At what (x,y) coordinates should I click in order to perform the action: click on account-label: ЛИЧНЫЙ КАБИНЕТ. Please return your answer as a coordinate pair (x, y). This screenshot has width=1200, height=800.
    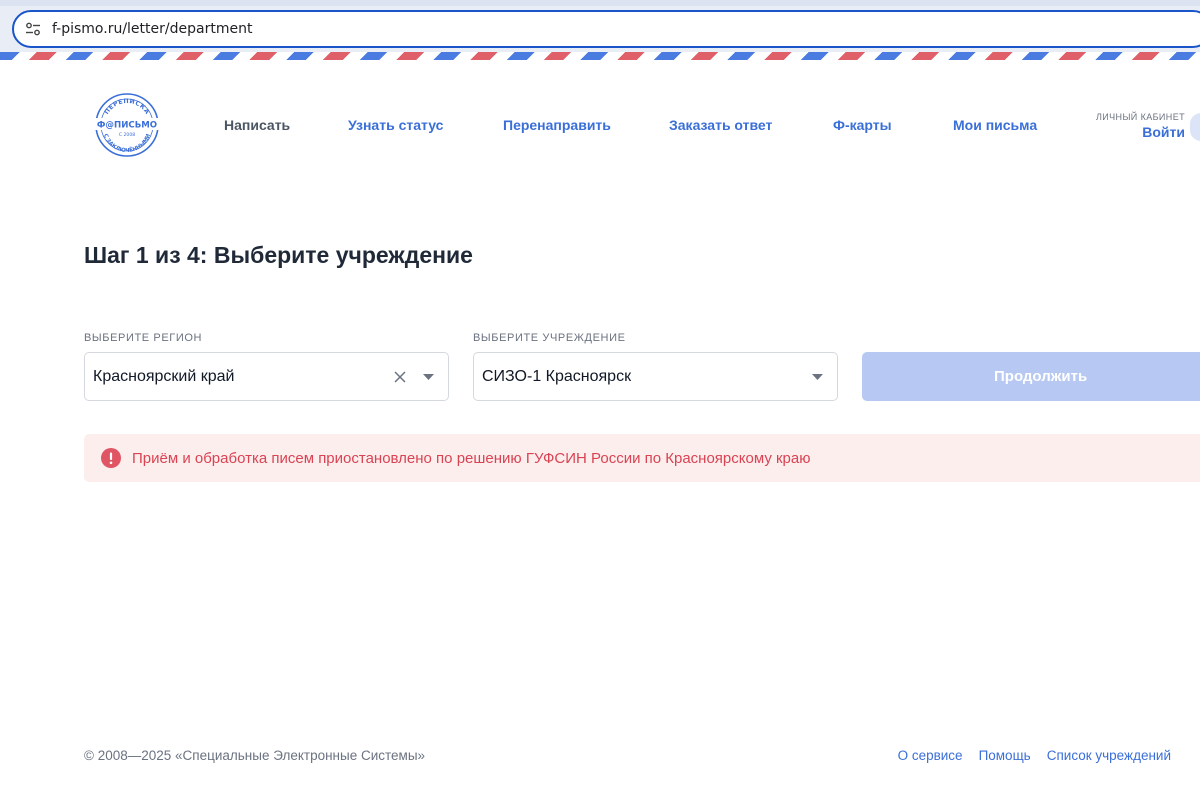
    Looking at the image, I should click on (1140, 117).